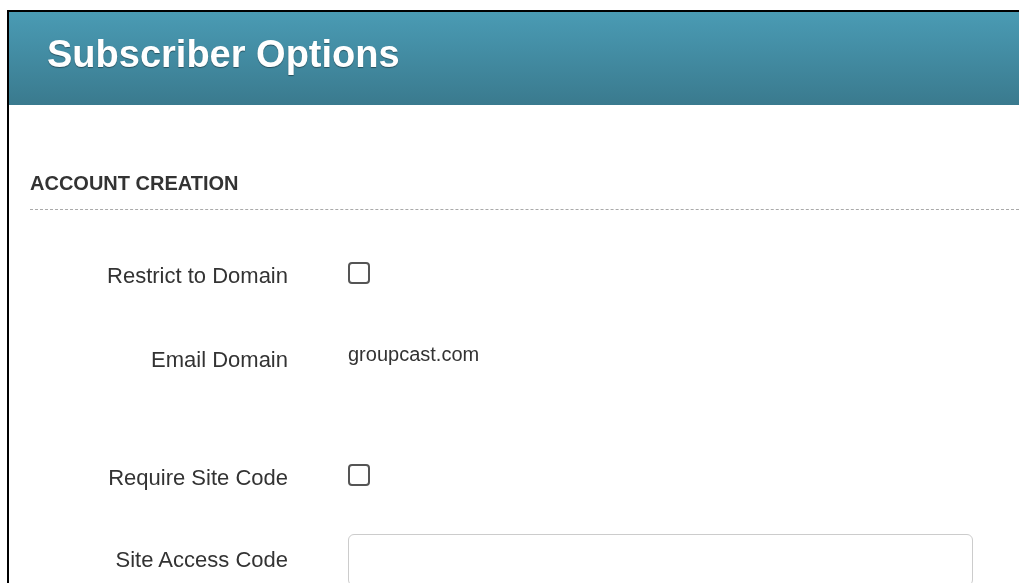  What do you see at coordinates (223, 54) in the screenshot?
I see `page-title: Subscriber Options` at bounding box center [223, 54].